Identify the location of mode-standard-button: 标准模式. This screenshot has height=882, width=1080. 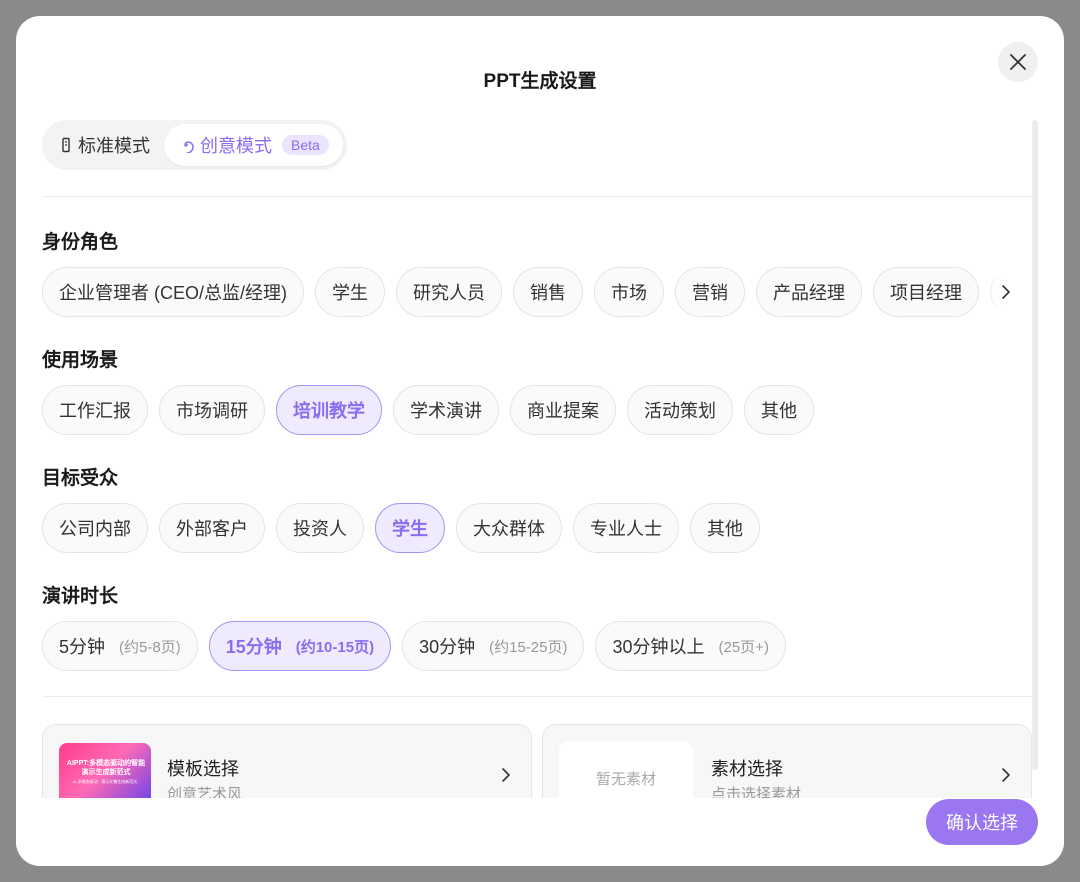
(105, 145).